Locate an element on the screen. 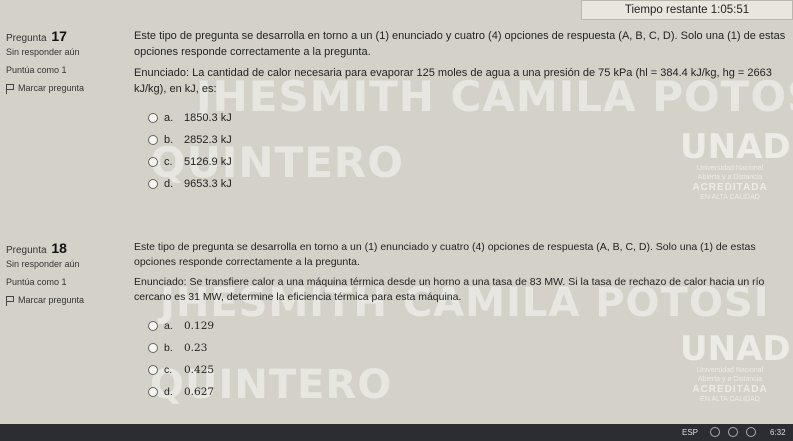 This screenshot has height=441, width=793. timer-label: Tiempo restante is located at coordinates (666, 10).